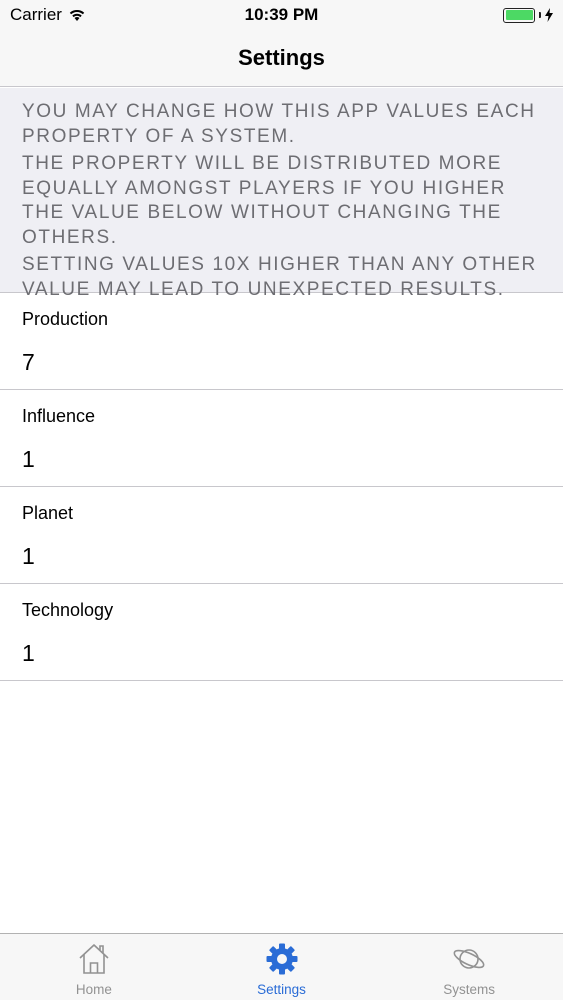 The width and height of the screenshot is (563, 1000). I want to click on navigation-bar: Settings, so click(281, 58).